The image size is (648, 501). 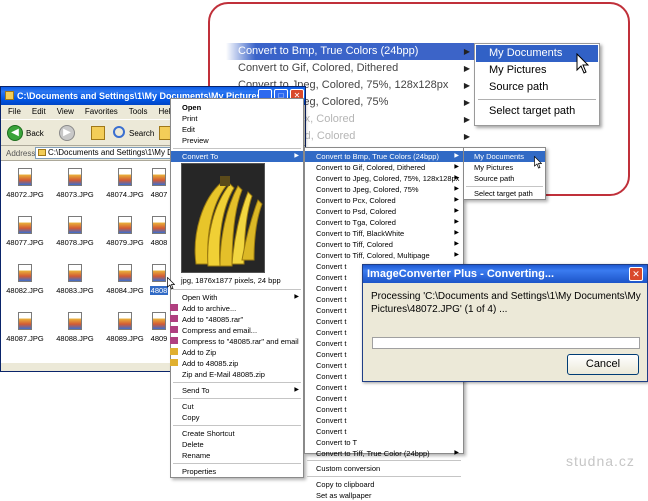 I want to click on file-item: 48084.JPG, so click(x=125, y=280).